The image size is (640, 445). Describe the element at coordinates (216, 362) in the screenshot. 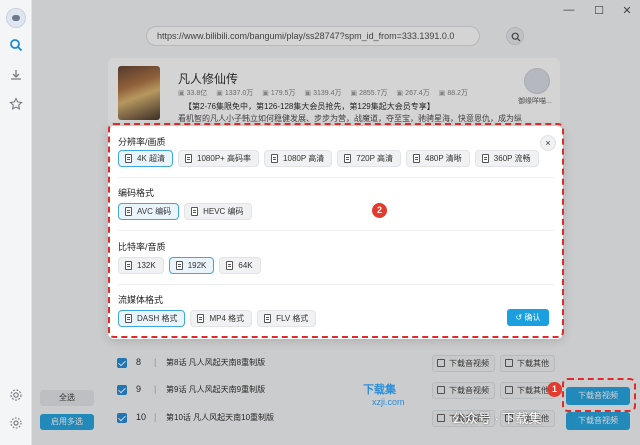

I see `episode-title: 第8话 凡人风起天南8重制版` at that location.